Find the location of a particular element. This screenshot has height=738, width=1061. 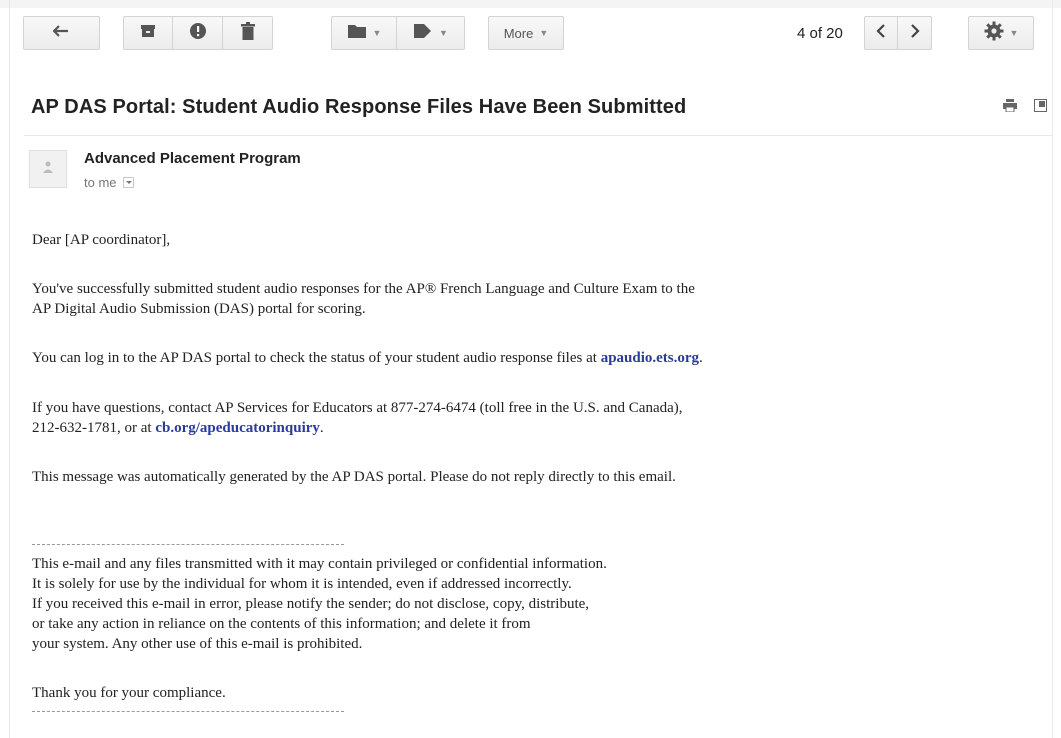

avatar is located at coordinates (48, 169).